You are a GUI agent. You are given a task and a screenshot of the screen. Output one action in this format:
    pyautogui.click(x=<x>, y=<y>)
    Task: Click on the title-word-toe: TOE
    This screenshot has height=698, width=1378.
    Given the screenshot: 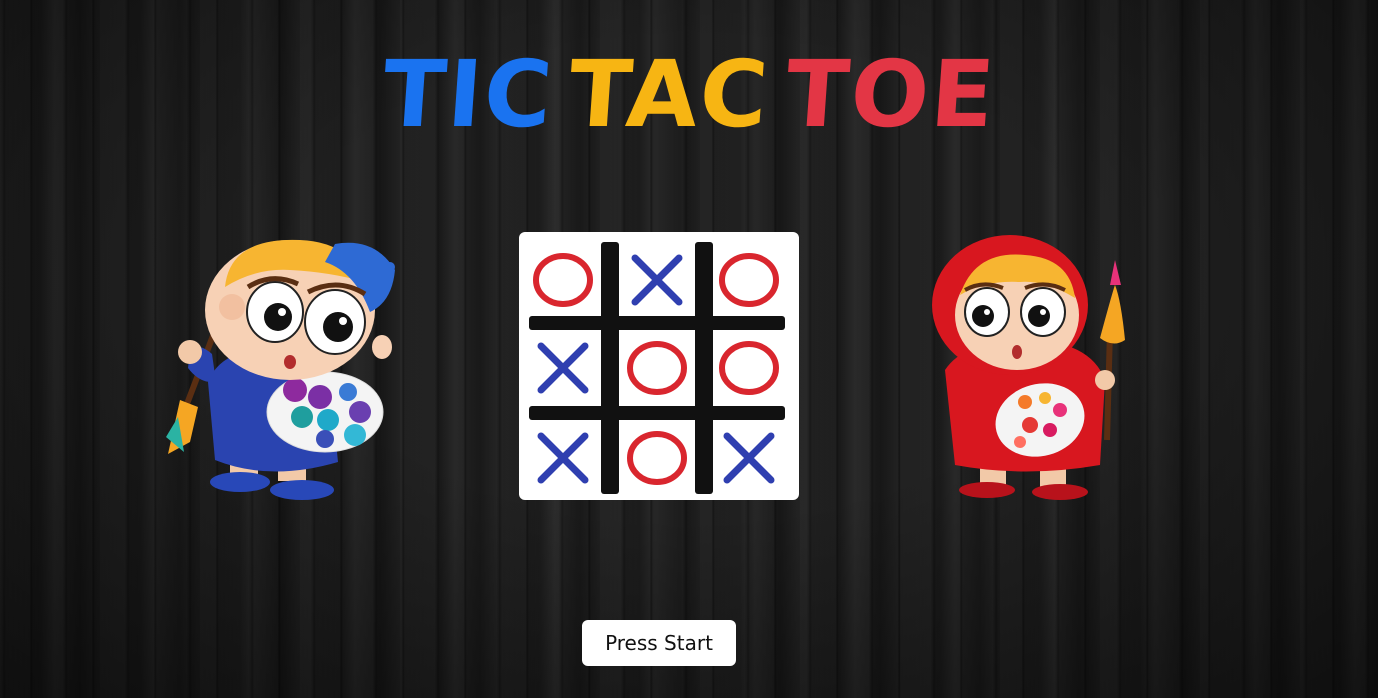 What is the action you would take?
    pyautogui.click(x=890, y=94)
    